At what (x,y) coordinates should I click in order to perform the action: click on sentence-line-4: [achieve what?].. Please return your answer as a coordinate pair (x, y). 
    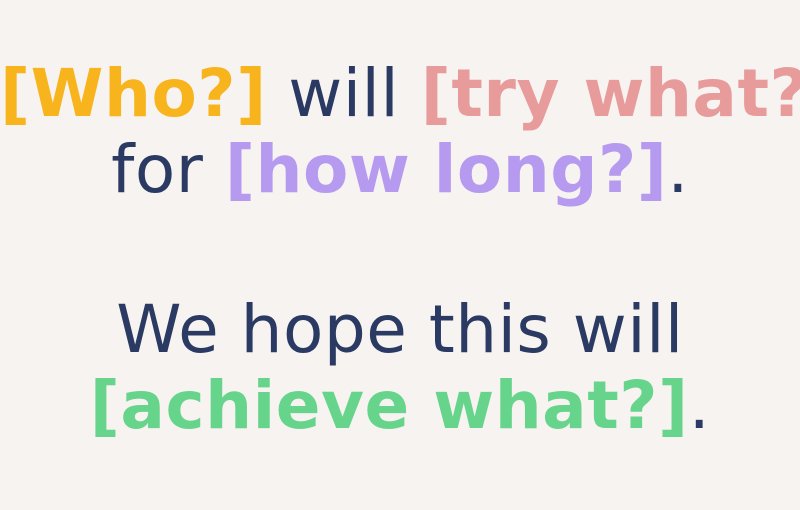
    Looking at the image, I should click on (400, 406).